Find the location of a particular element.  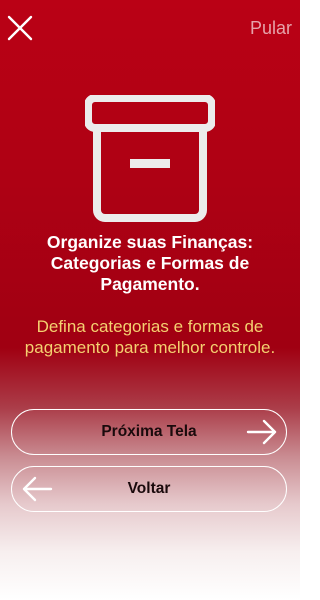

close-icon is located at coordinates (20, 28).